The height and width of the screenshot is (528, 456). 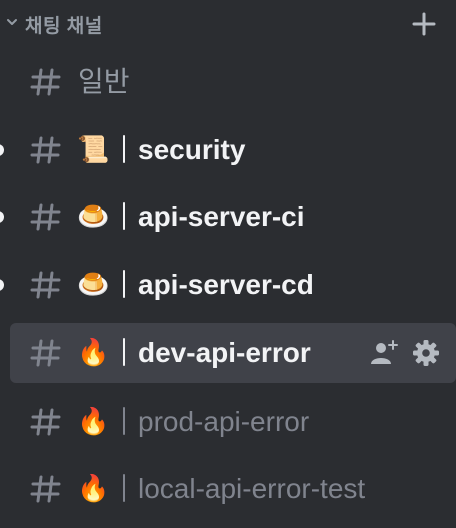 What do you see at coordinates (233, 82) in the screenshot?
I see `channel-item-general: 일반` at bounding box center [233, 82].